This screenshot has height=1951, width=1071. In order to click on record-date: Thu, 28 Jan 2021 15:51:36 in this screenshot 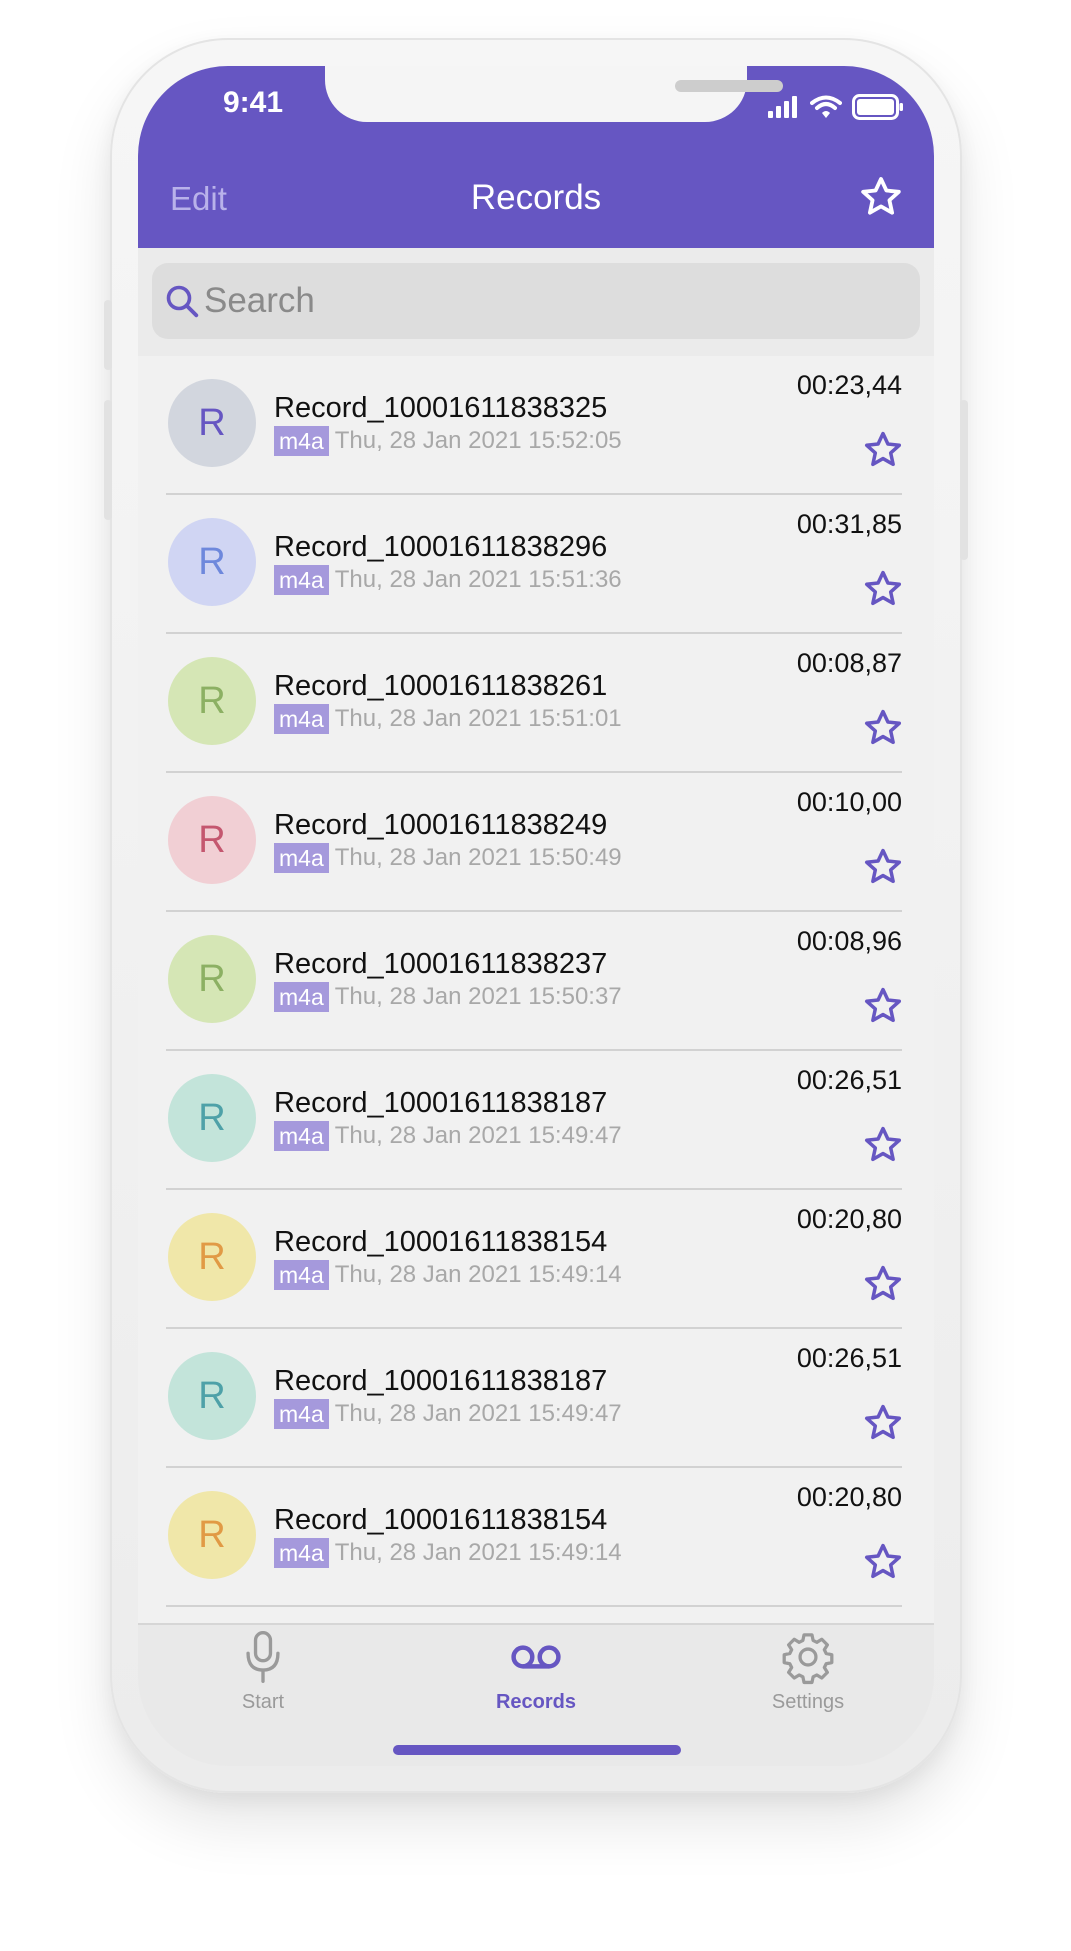, I will do `click(478, 579)`.